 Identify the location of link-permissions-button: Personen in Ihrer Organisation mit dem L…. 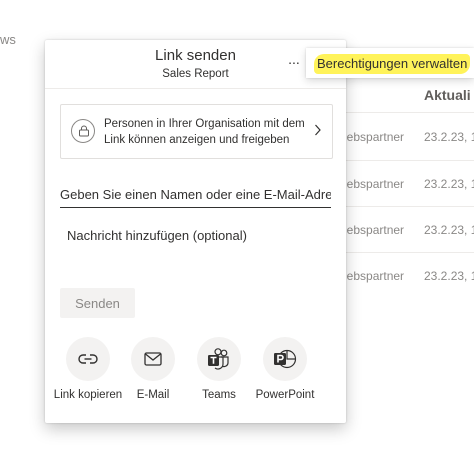
(196, 131).